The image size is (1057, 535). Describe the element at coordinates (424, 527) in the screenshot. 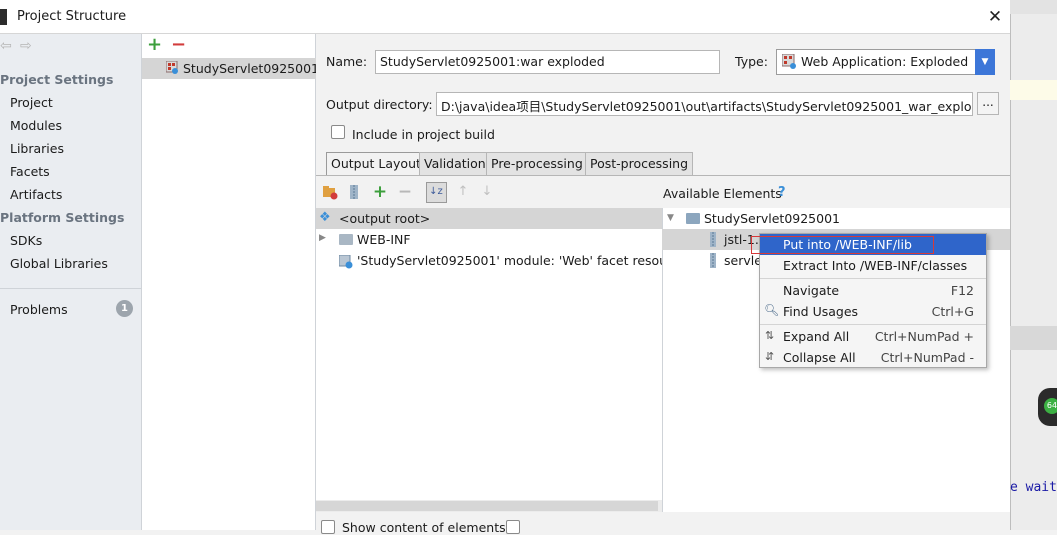

I see `show-content-label: Show content of elements` at that location.